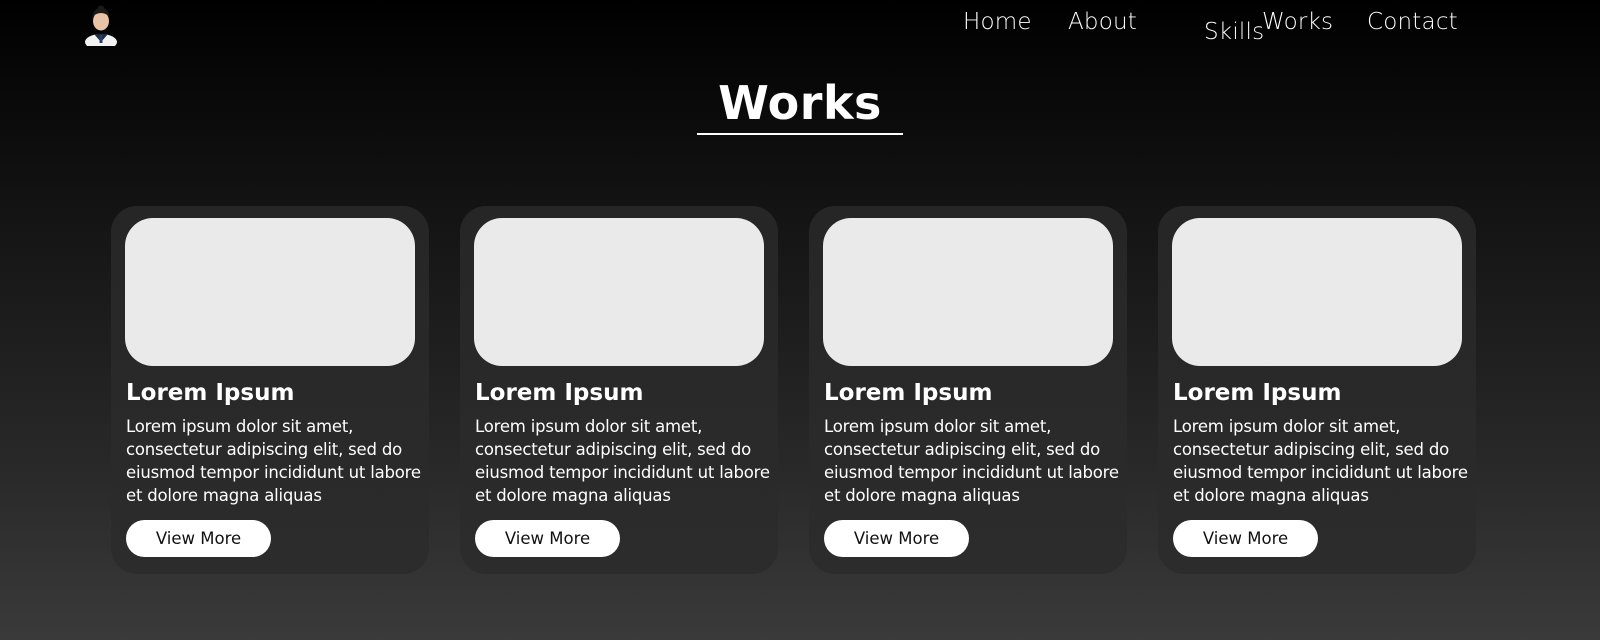  Describe the element at coordinates (1102, 22) in the screenshot. I see `nav-link-about: About` at that location.